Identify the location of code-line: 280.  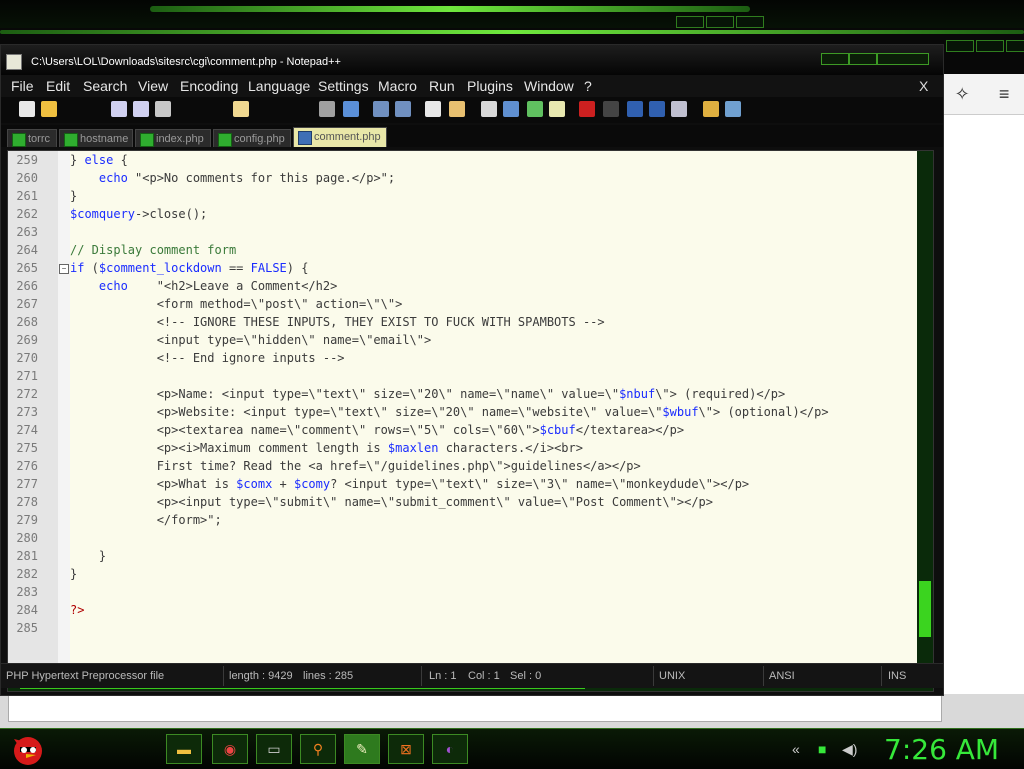
(463, 538).